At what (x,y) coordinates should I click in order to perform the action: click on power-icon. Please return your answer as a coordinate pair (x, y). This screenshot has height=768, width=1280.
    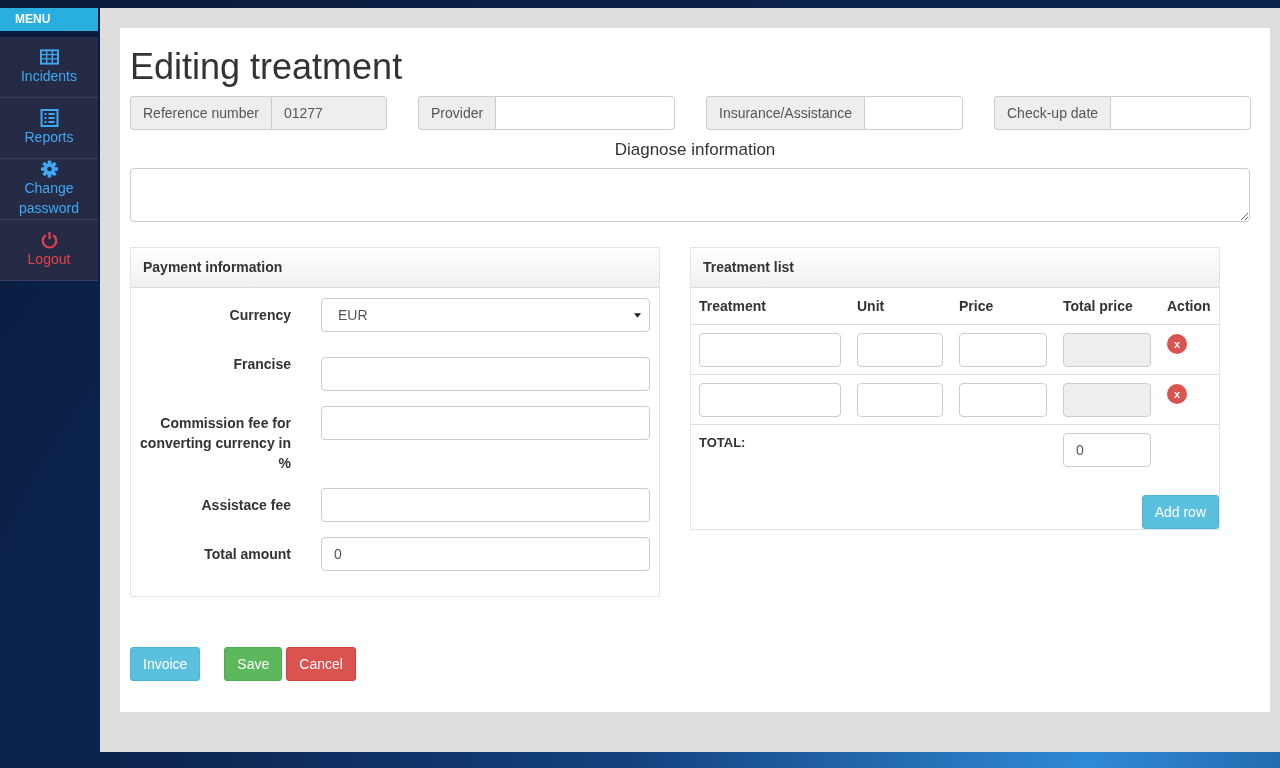
    Looking at the image, I should click on (49, 240).